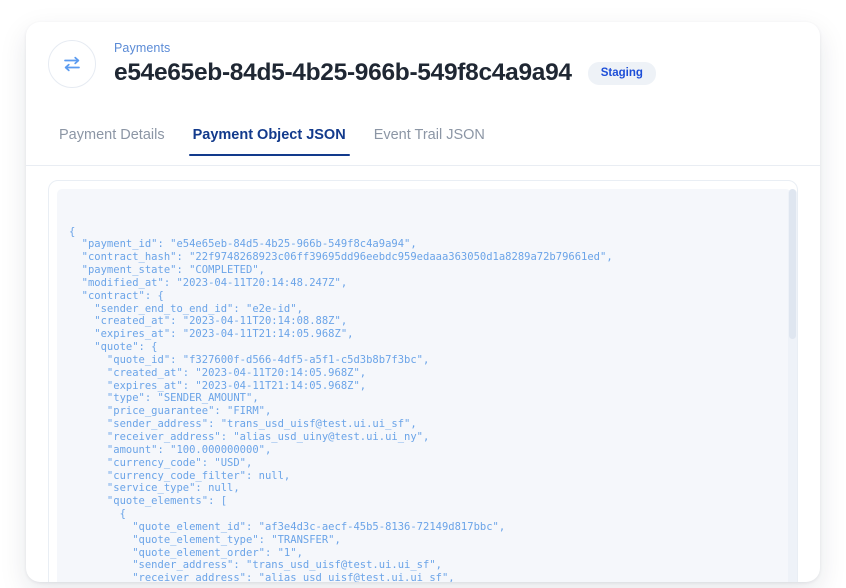  I want to click on json-scrollbar, so click(792, 385).